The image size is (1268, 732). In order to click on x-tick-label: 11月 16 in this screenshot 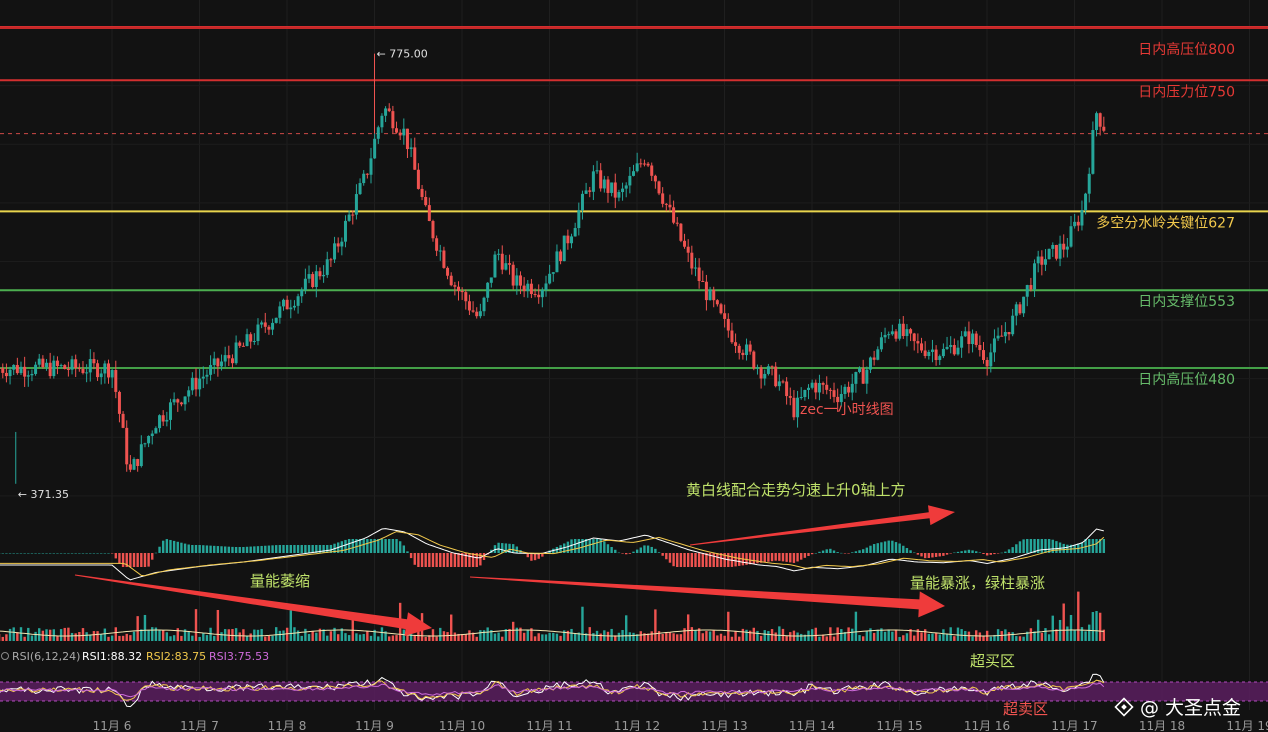, I will do `click(987, 725)`.